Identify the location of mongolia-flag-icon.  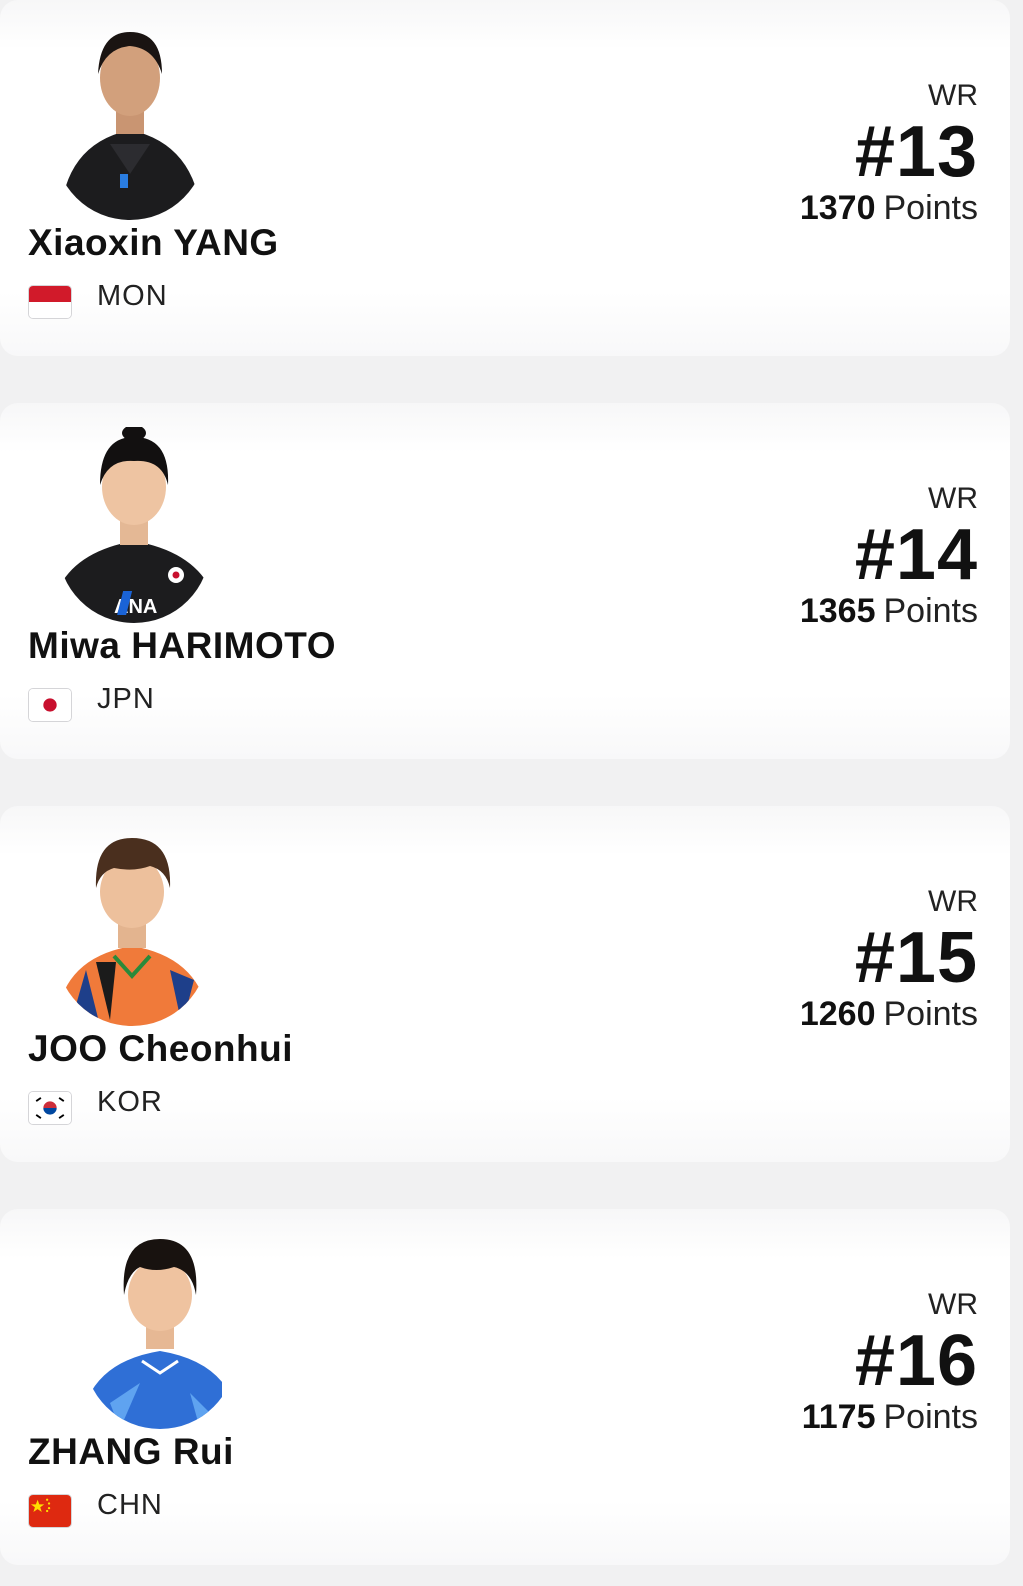
(50, 302).